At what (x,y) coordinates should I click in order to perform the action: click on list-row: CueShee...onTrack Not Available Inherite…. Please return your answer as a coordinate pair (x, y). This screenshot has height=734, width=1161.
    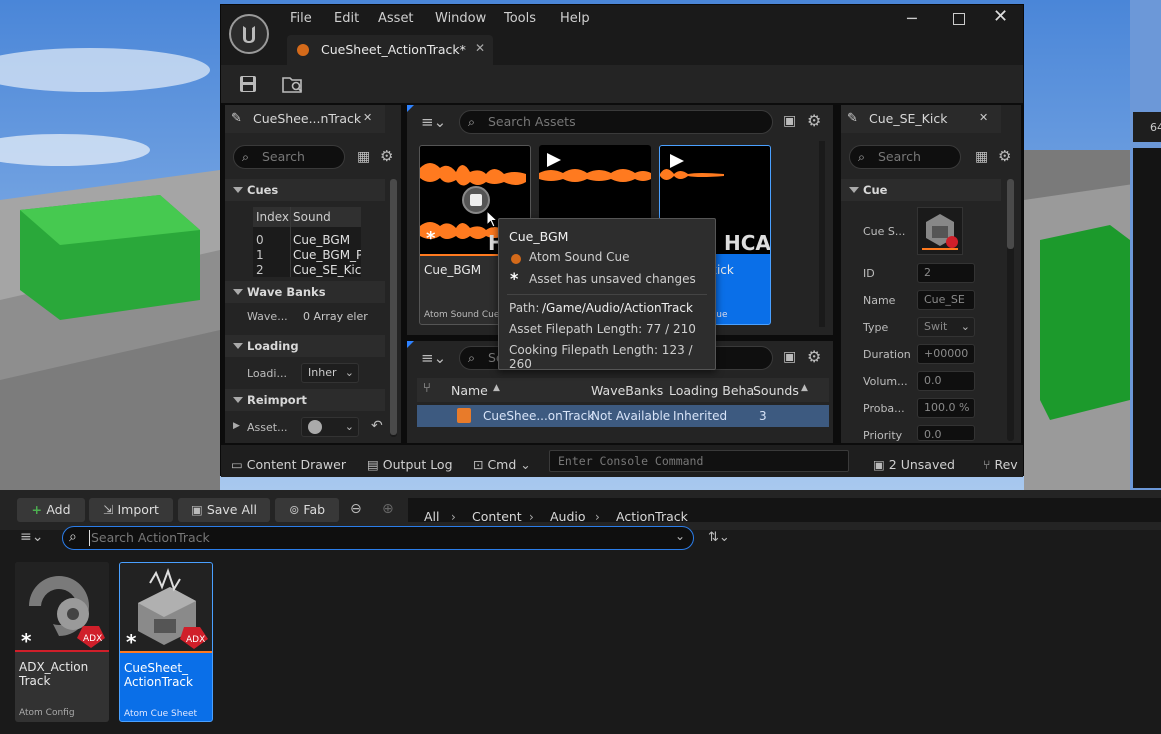
    Looking at the image, I should click on (623, 416).